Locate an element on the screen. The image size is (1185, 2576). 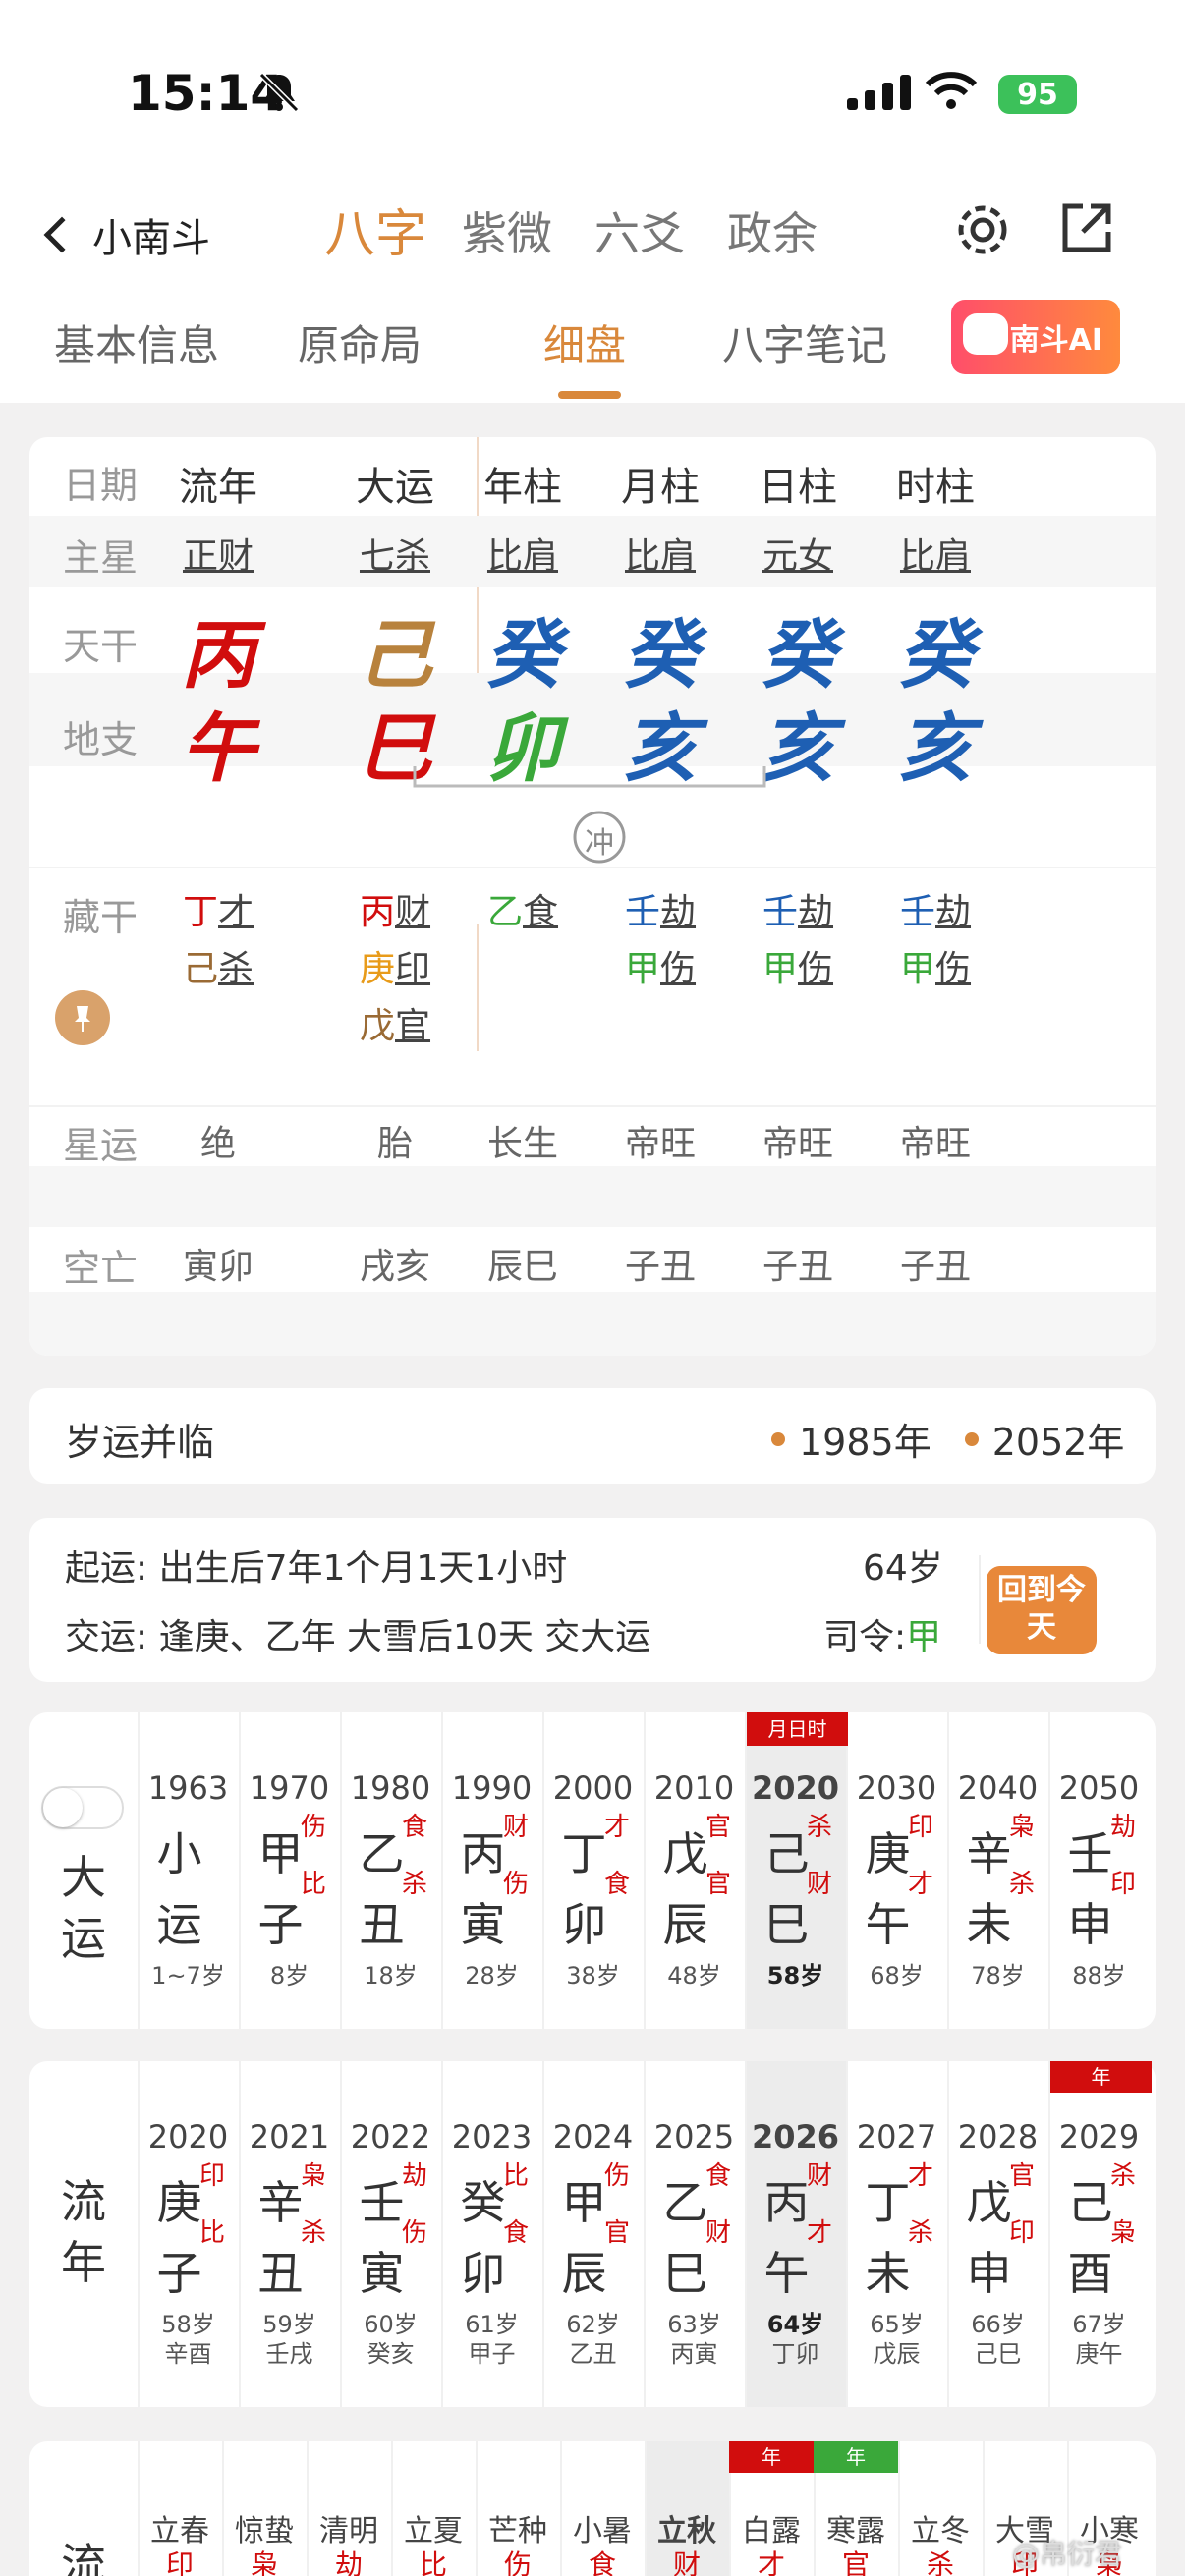
month-shishen: 劫 is located at coordinates (349, 2562).